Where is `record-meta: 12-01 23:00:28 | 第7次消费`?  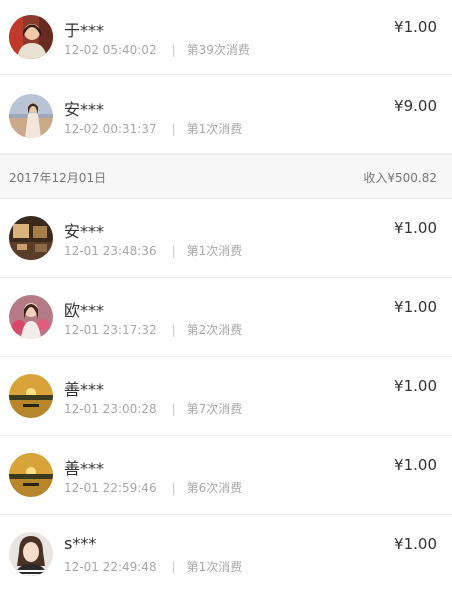 record-meta: 12-01 23:00:28 | 第7次消费 is located at coordinates (153, 408).